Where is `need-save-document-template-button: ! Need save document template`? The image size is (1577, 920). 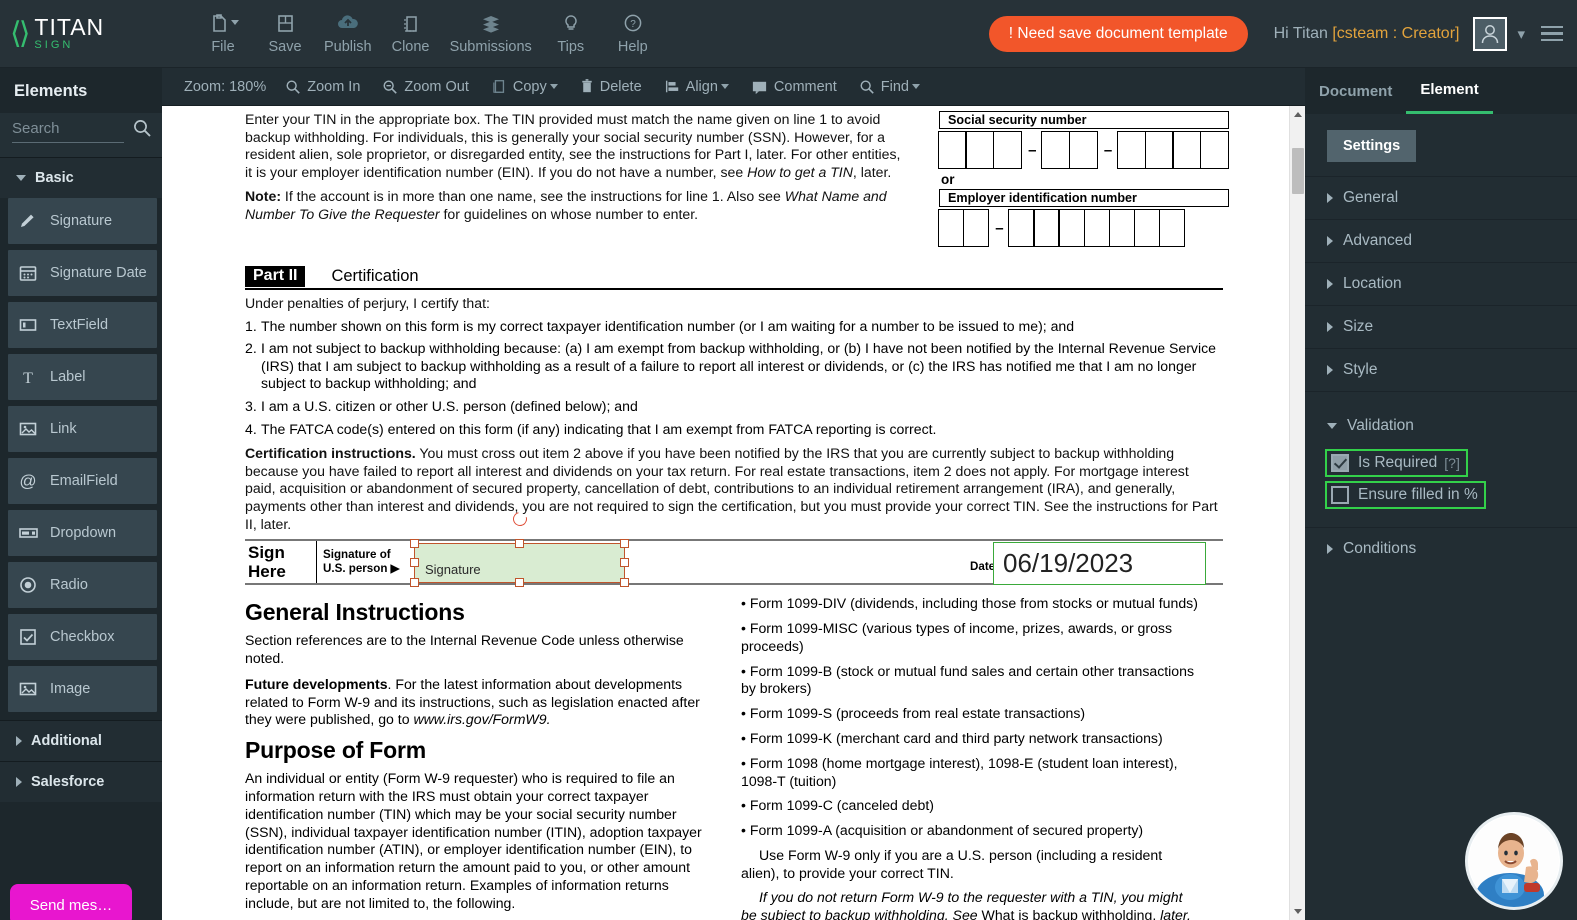
need-save-document-template-button: ! Need save document template is located at coordinates (1118, 33).